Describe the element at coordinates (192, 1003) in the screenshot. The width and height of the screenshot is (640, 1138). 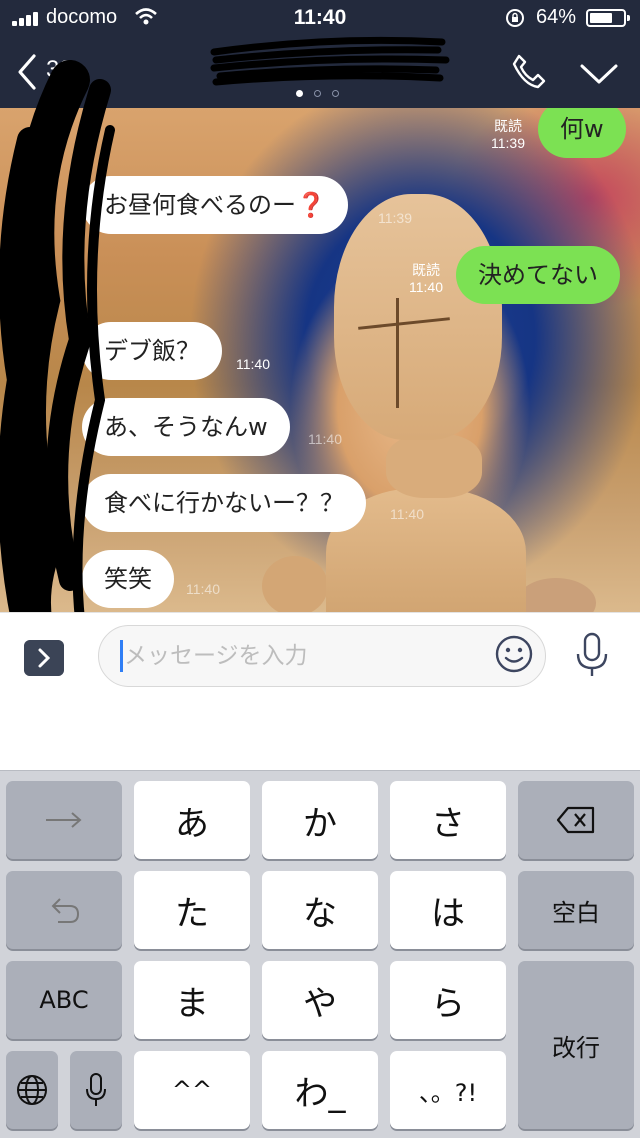
I see `key-label: ま` at that location.